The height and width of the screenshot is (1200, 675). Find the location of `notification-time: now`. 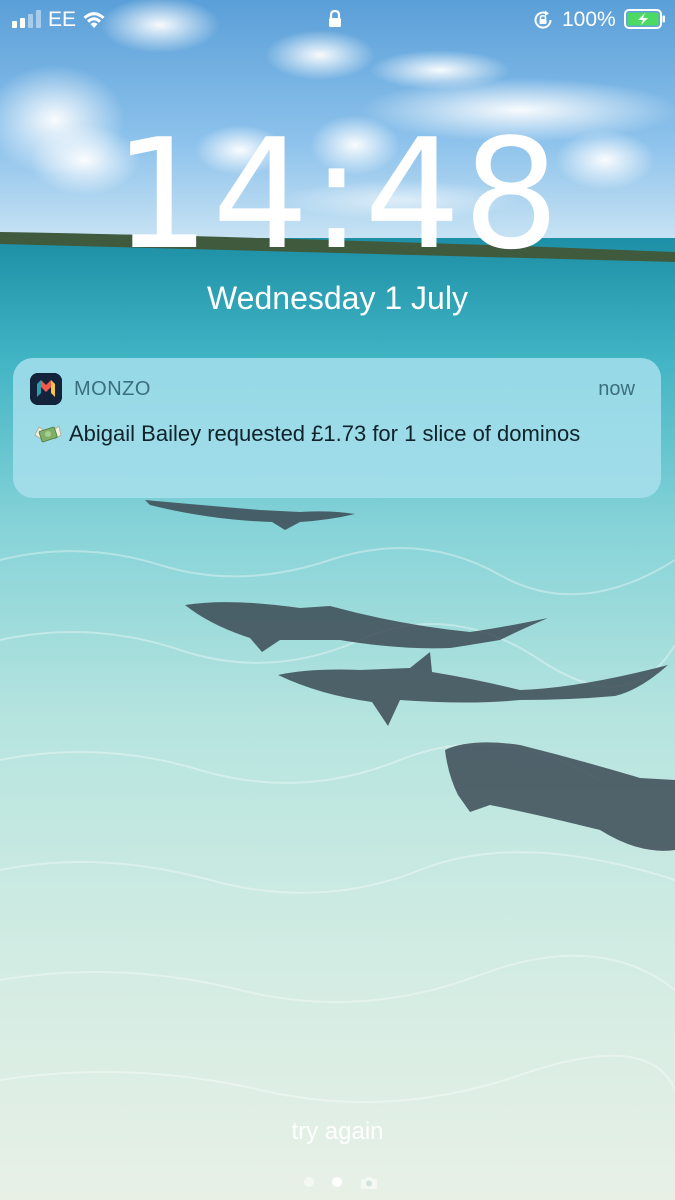

notification-time: now is located at coordinates (616, 389).